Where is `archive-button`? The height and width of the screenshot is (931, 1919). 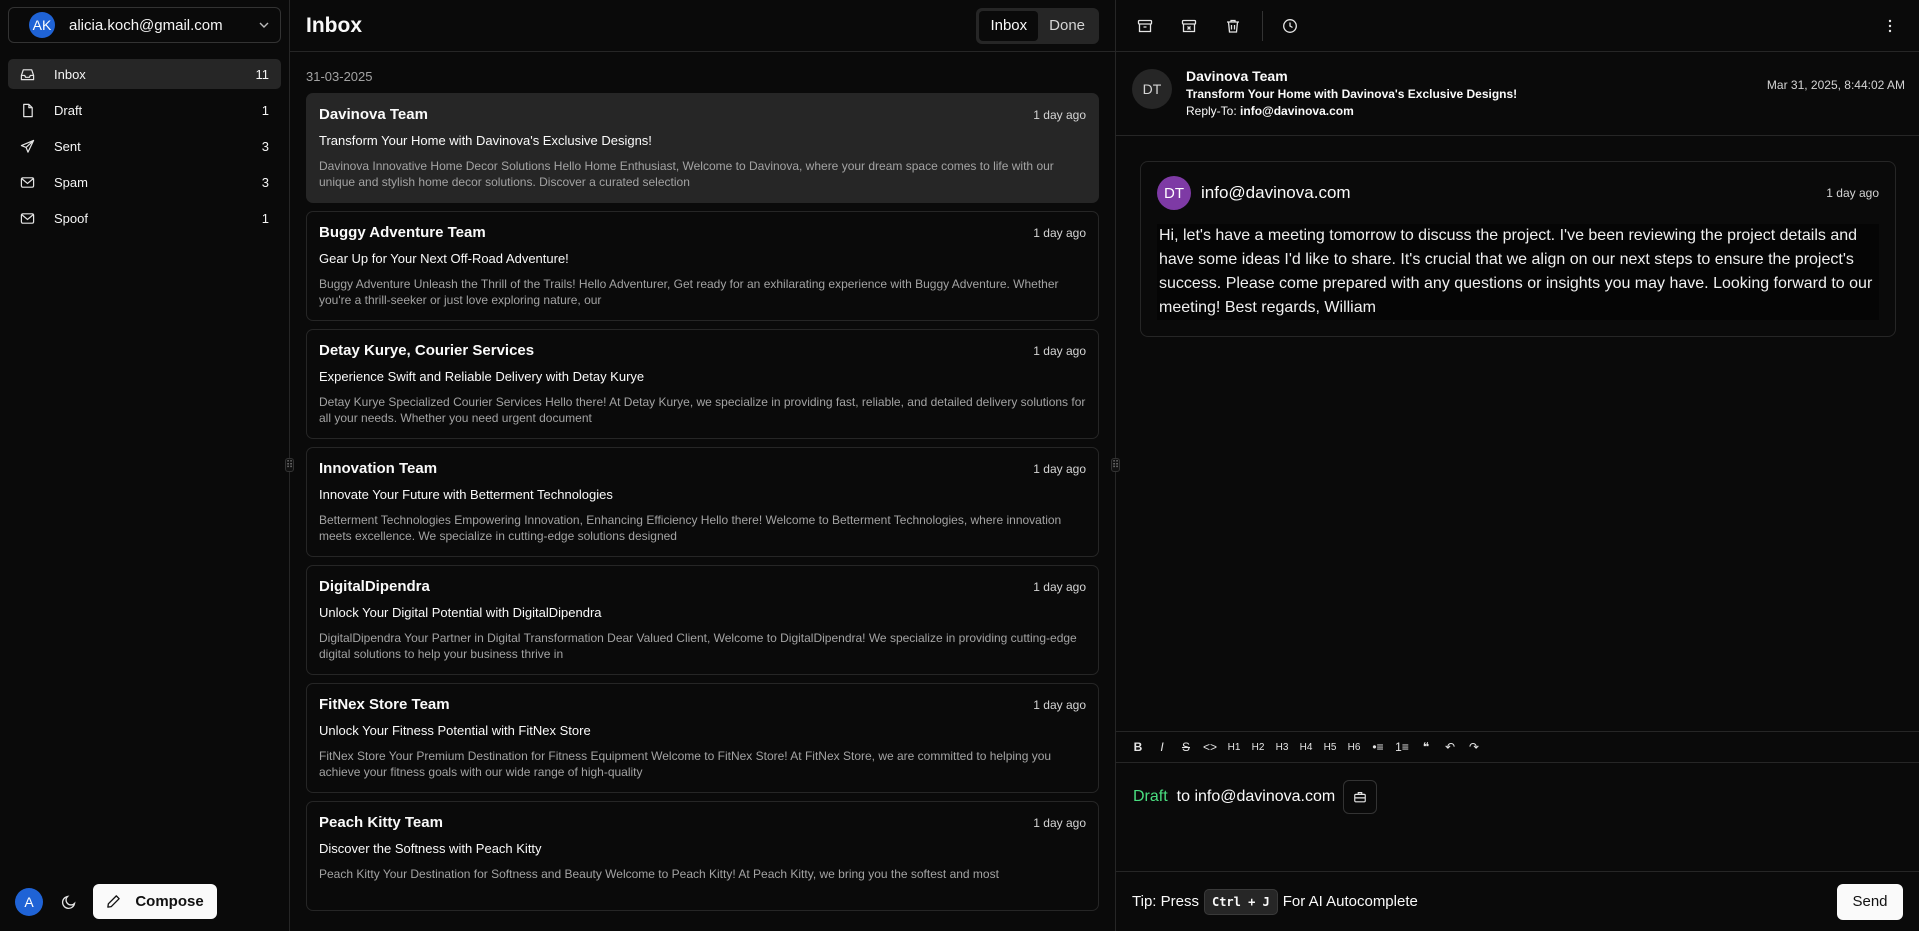 archive-button is located at coordinates (1145, 26).